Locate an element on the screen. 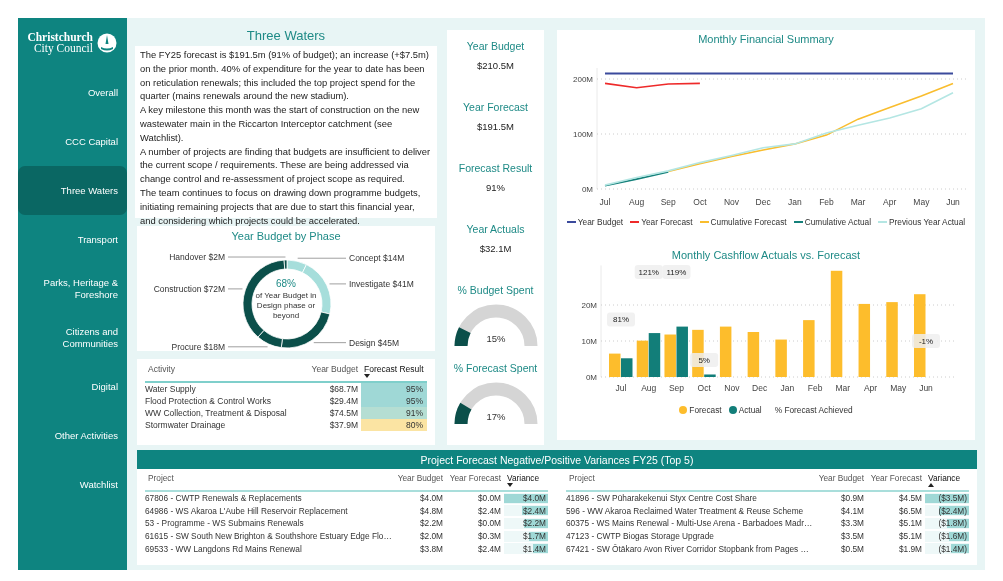 This screenshot has height=581, width=1003. legend-label: Year Forecast is located at coordinates (667, 222).